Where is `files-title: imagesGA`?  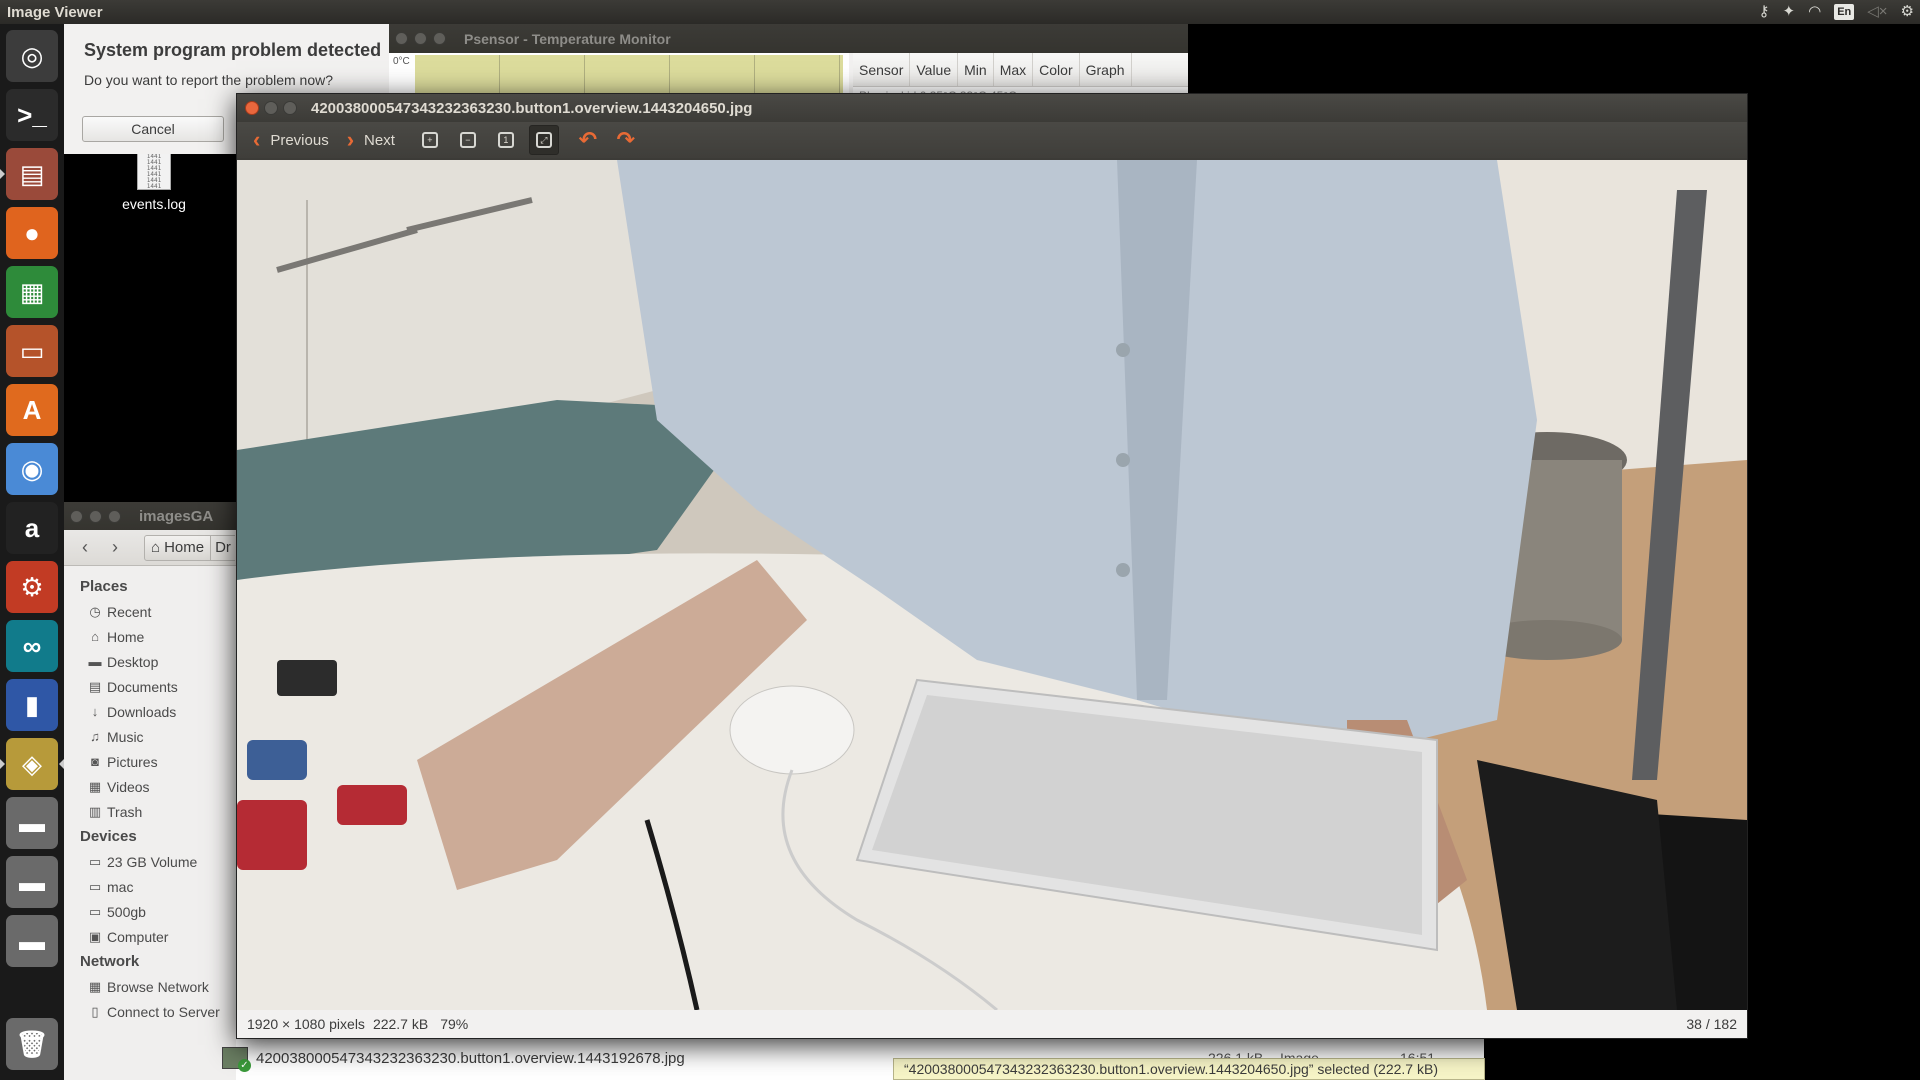
files-title: imagesGA is located at coordinates (176, 516).